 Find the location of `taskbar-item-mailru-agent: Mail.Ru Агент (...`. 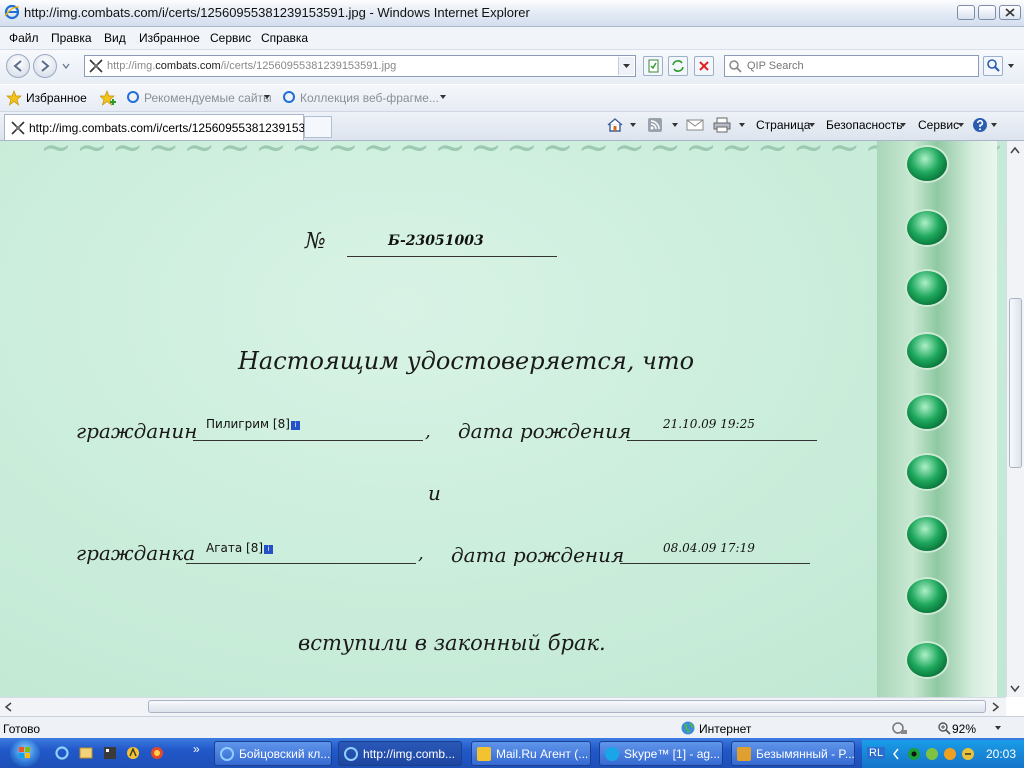

taskbar-item-mailru-agent: Mail.Ru Агент (... is located at coordinates (531, 753).